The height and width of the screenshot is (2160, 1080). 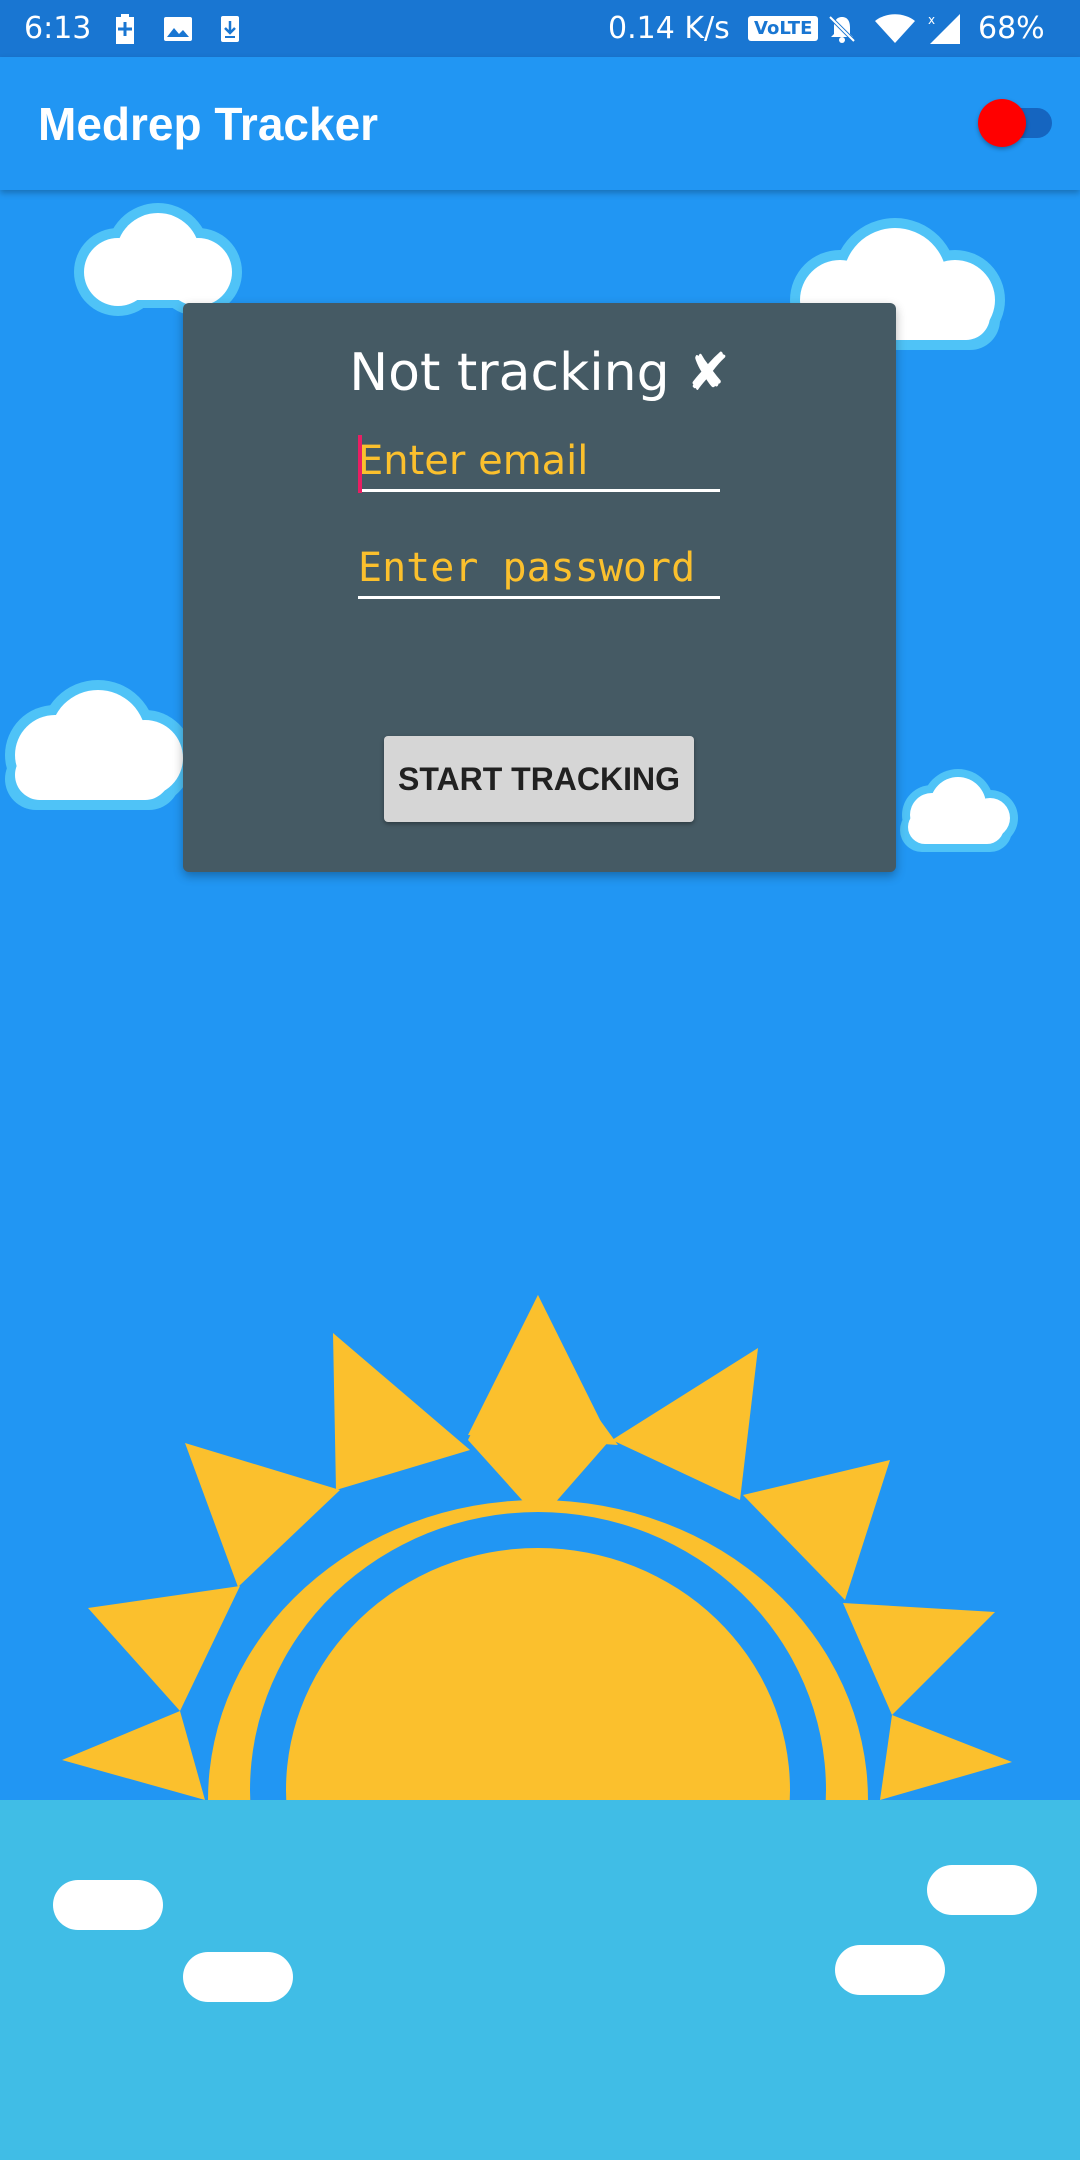 I want to click on text-cursor, so click(x=360, y=464).